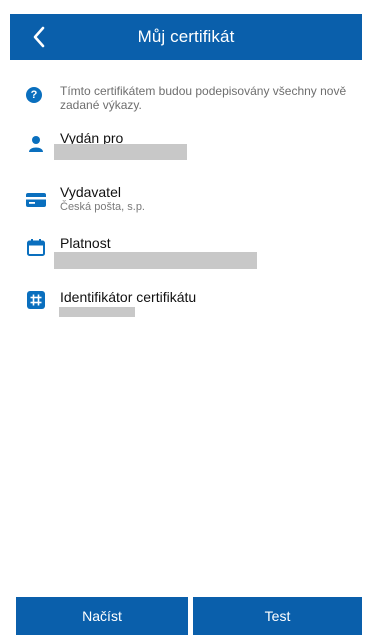 This screenshot has height=643, width=367. I want to click on certificate-id-label: Identifikátor certifikátu, so click(128, 297).